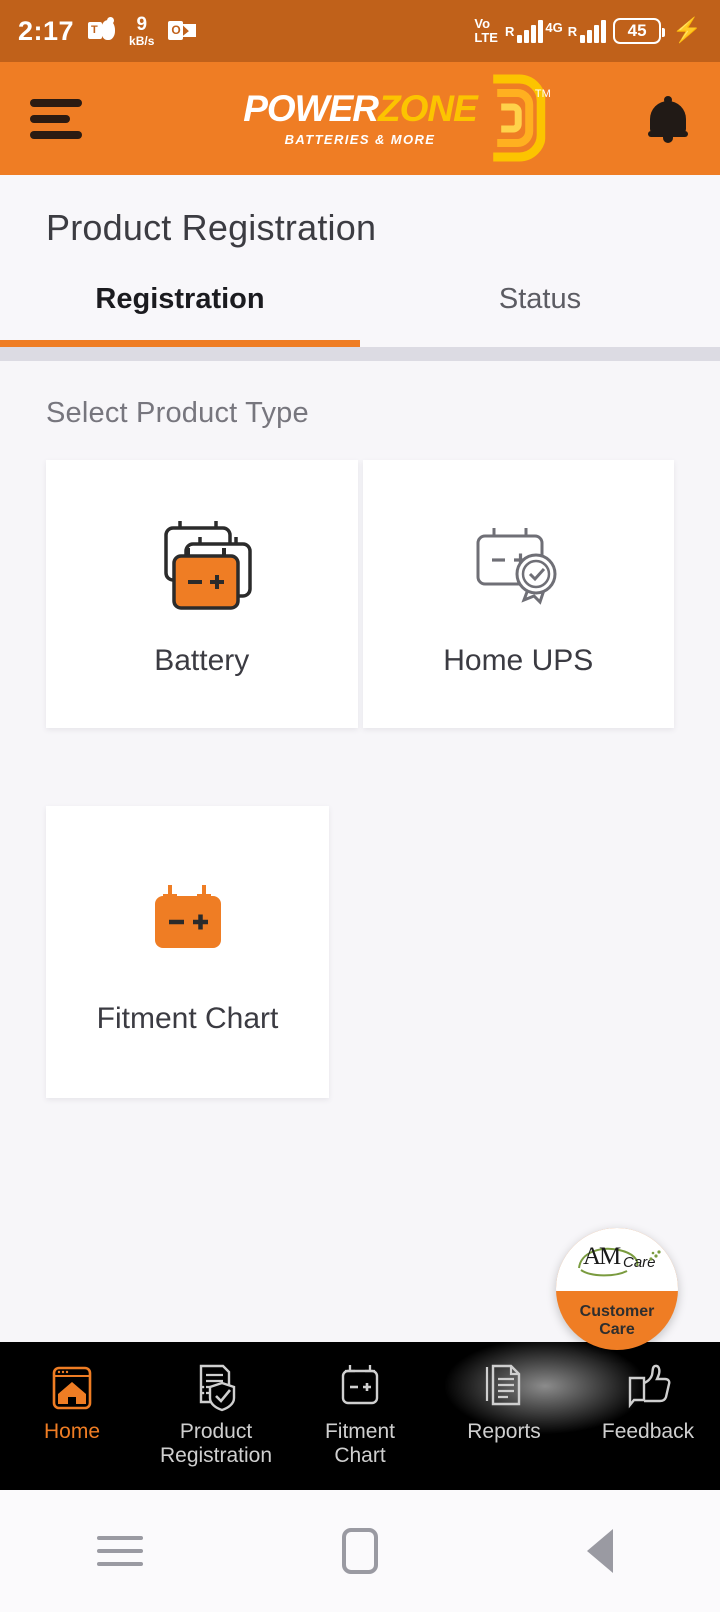 Image resolution: width=720 pixels, height=1612 pixels. What do you see at coordinates (533, 31) in the screenshot?
I see `signal-bars-sim1: R 4G` at bounding box center [533, 31].